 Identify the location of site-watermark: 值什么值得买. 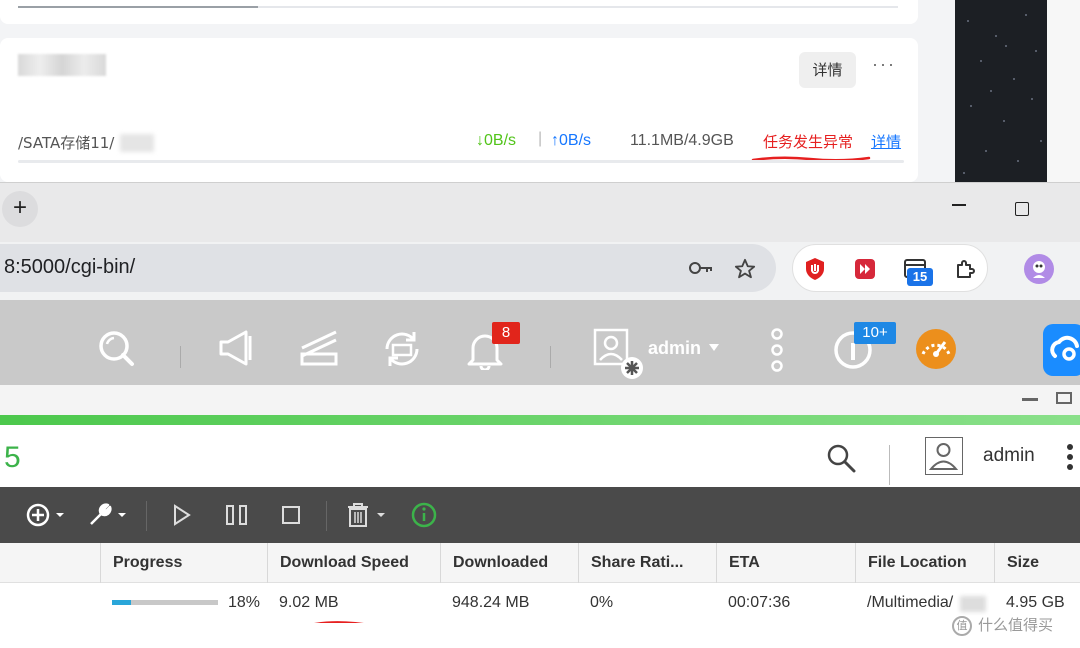
(1002, 625).